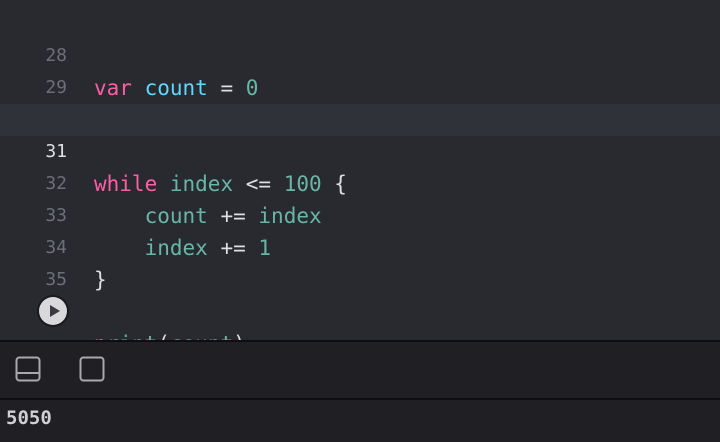  Describe the element at coordinates (163, 336) in the screenshot. I see `paren-token: (` at that location.